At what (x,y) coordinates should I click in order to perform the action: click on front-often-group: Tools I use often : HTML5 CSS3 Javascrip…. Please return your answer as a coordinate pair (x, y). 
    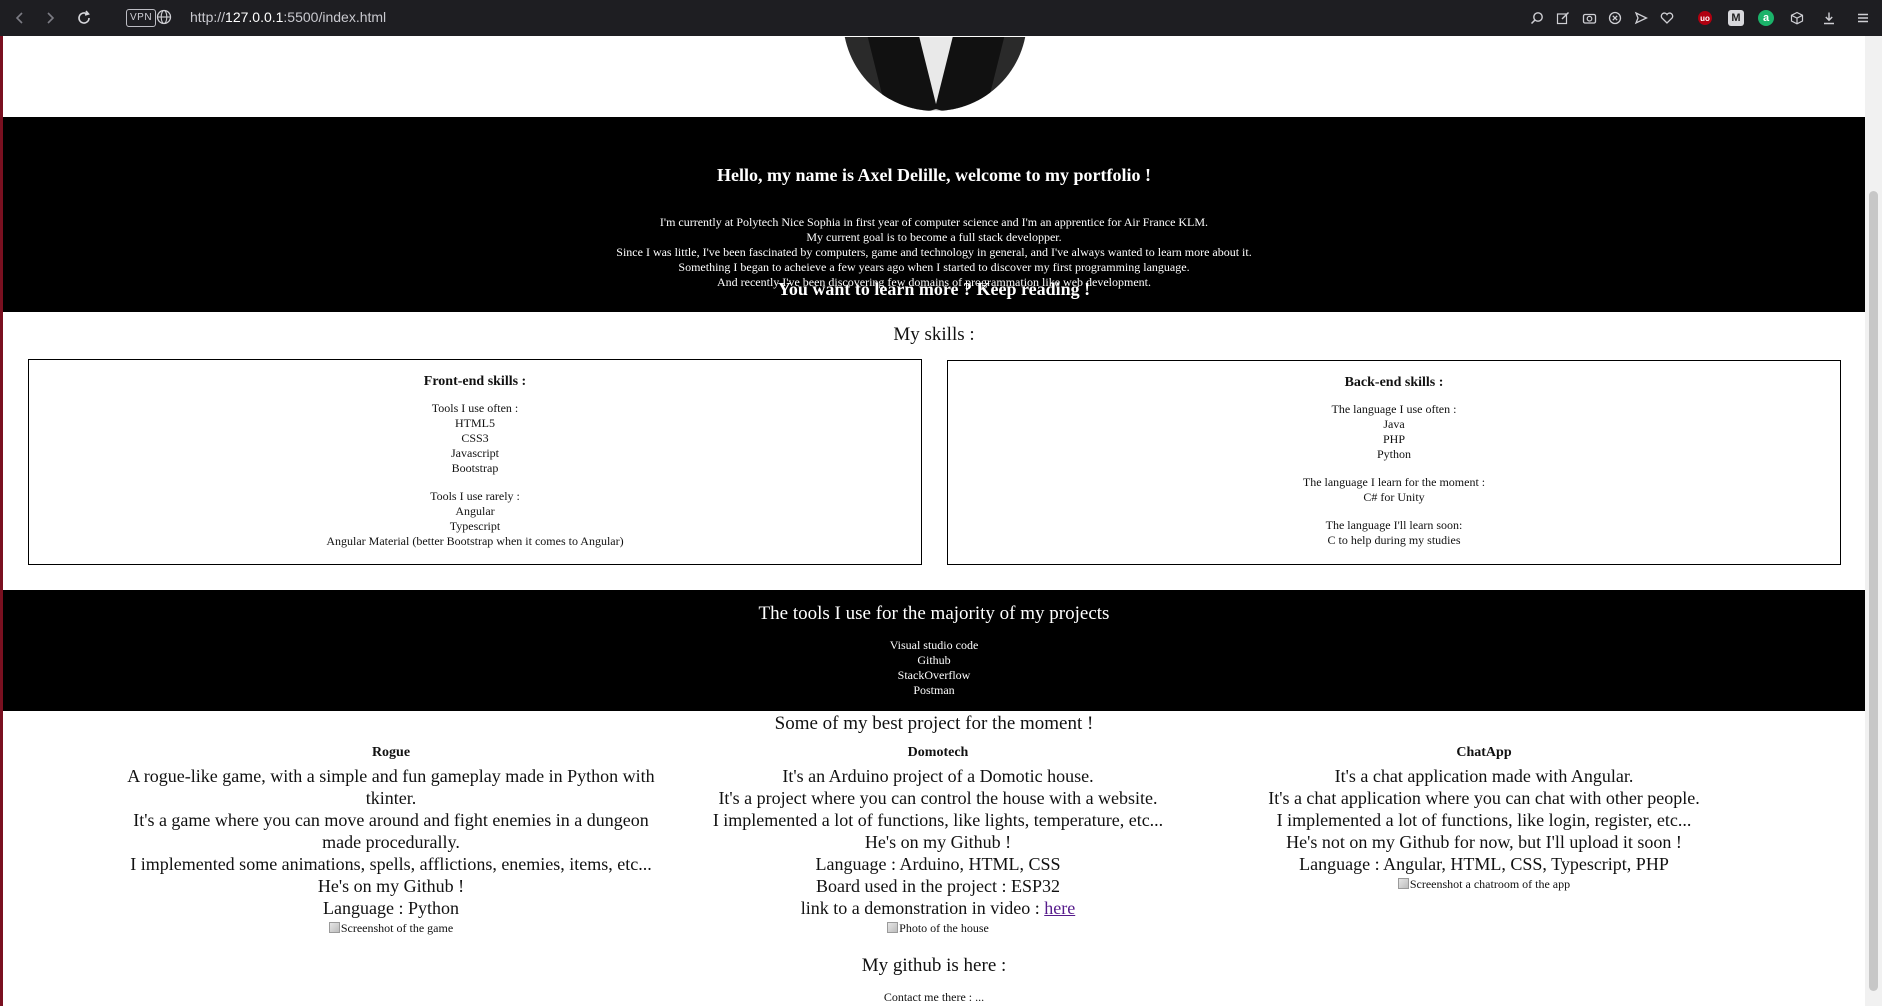
    Looking at the image, I should click on (475, 438).